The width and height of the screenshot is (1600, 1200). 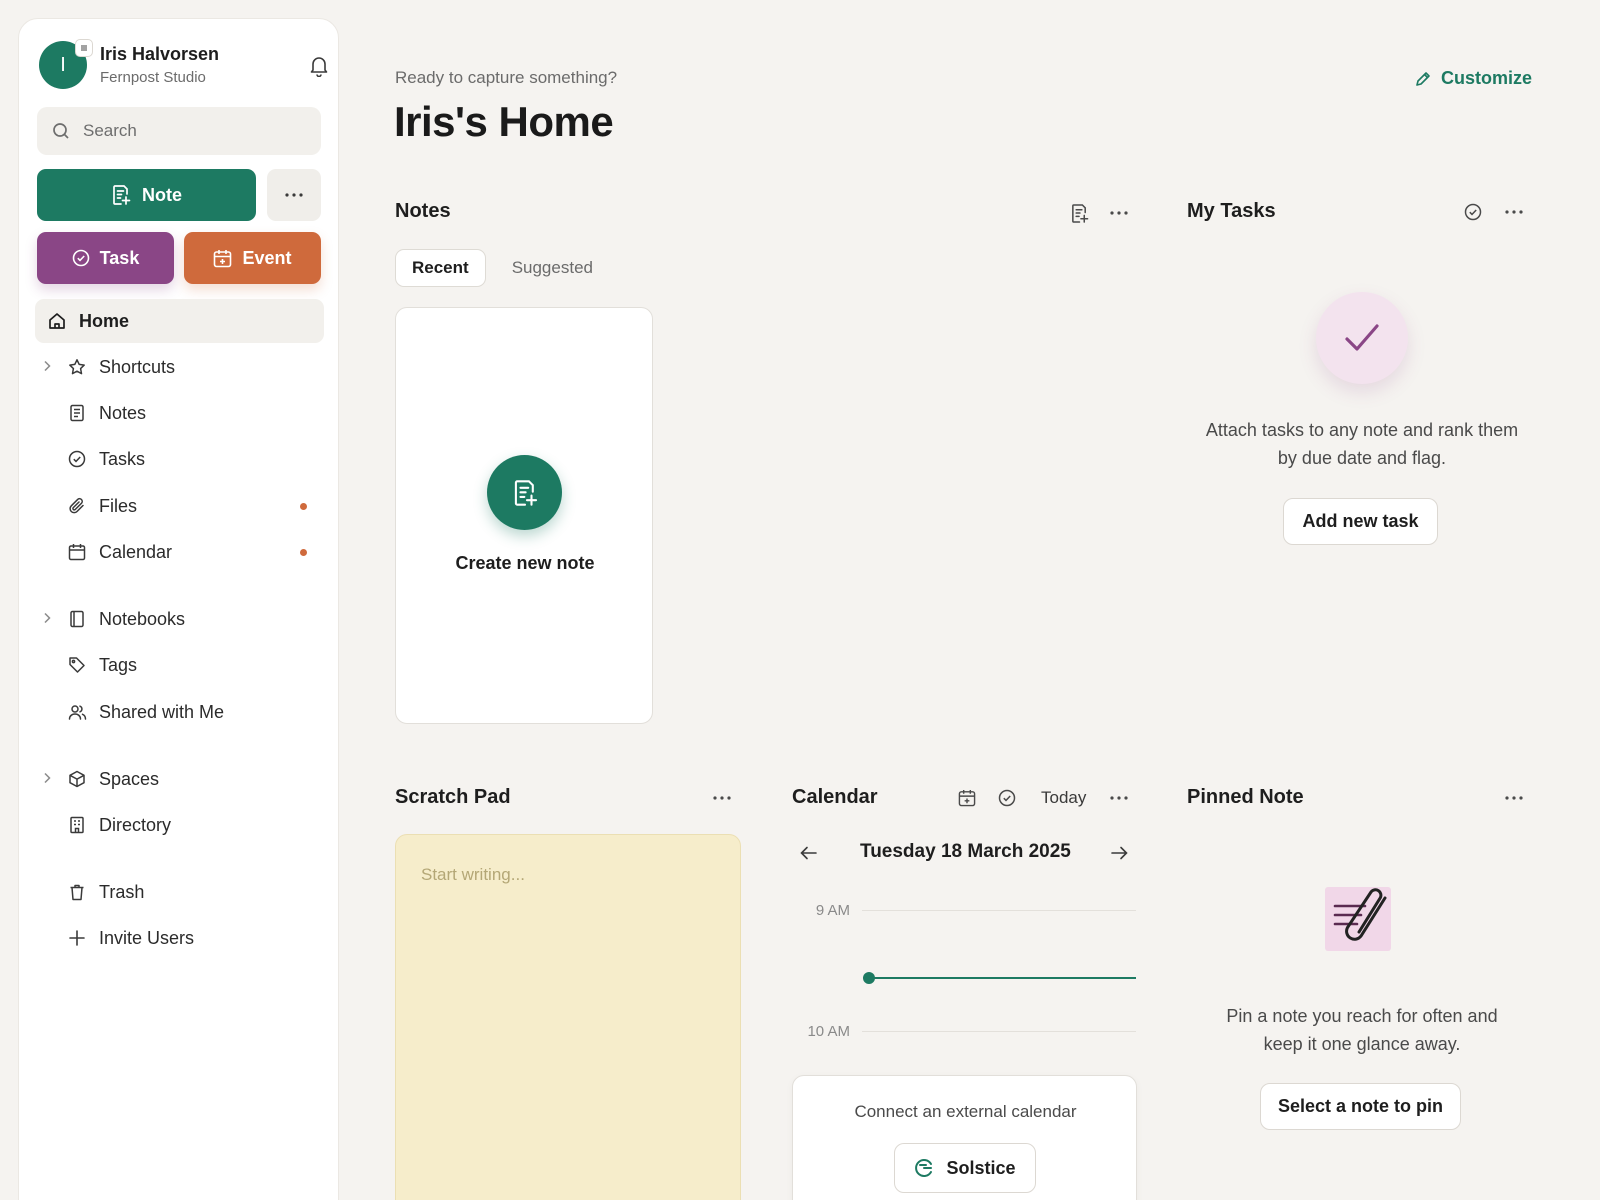 What do you see at coordinates (267, 257) in the screenshot?
I see `new-event-label: Event` at bounding box center [267, 257].